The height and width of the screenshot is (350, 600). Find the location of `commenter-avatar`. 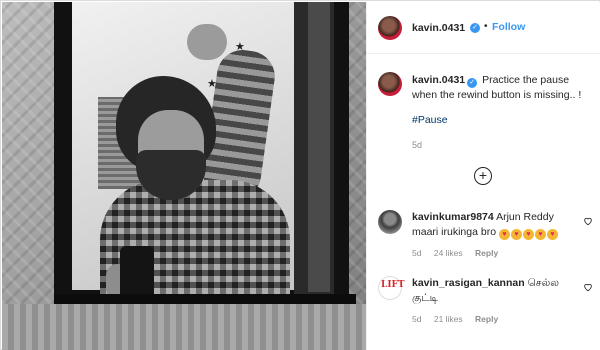

commenter-avatar is located at coordinates (390, 222).